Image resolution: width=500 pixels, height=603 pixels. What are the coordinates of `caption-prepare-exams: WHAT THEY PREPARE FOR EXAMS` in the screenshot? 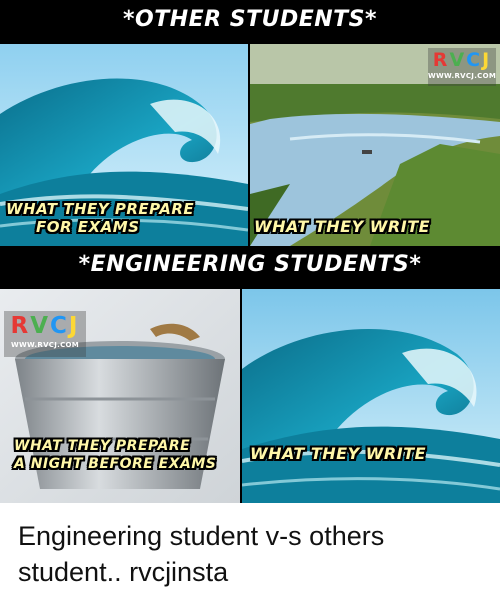 It's located at (100, 218).